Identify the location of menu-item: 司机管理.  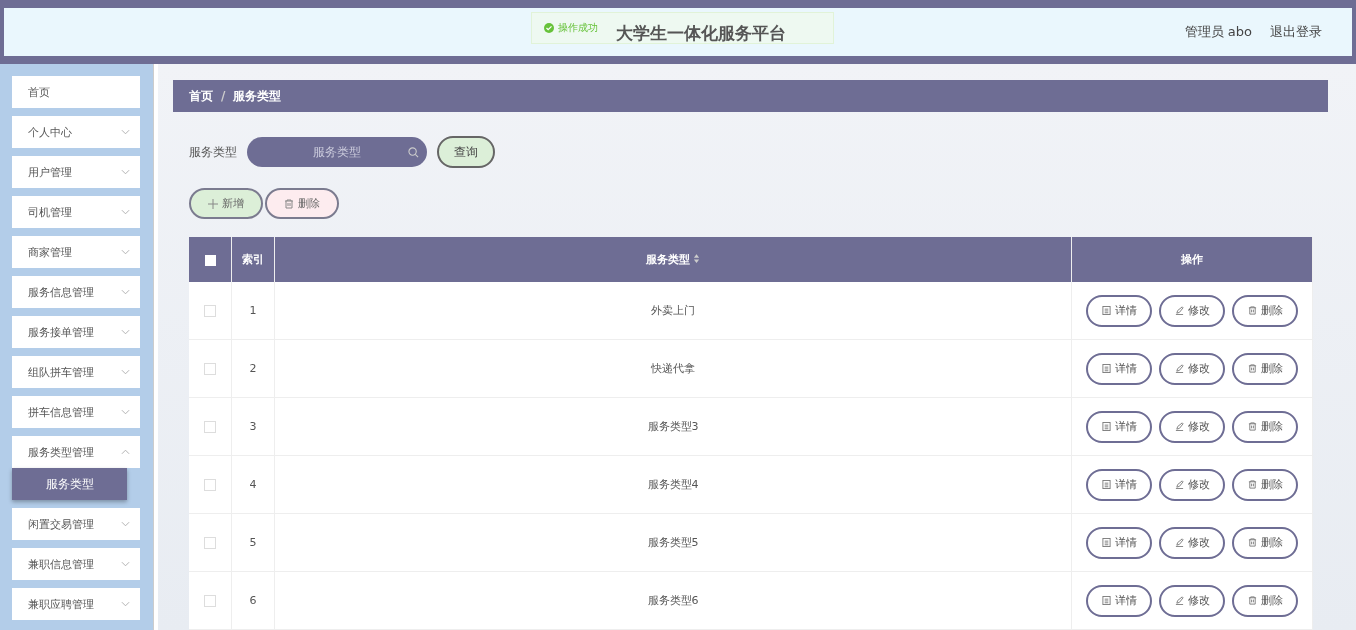
(76, 212).